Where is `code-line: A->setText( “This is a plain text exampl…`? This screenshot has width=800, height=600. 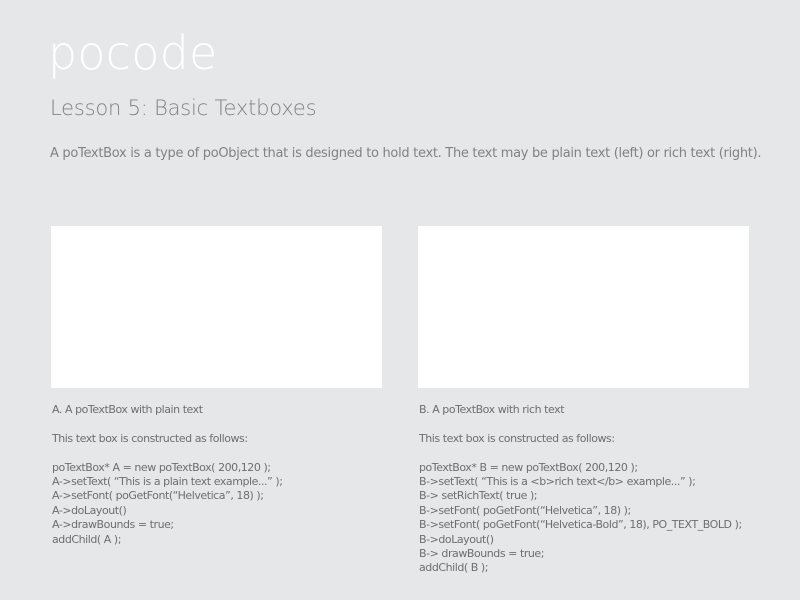
code-line: A->setText( “This is a plain text exampl… is located at coordinates (167, 481).